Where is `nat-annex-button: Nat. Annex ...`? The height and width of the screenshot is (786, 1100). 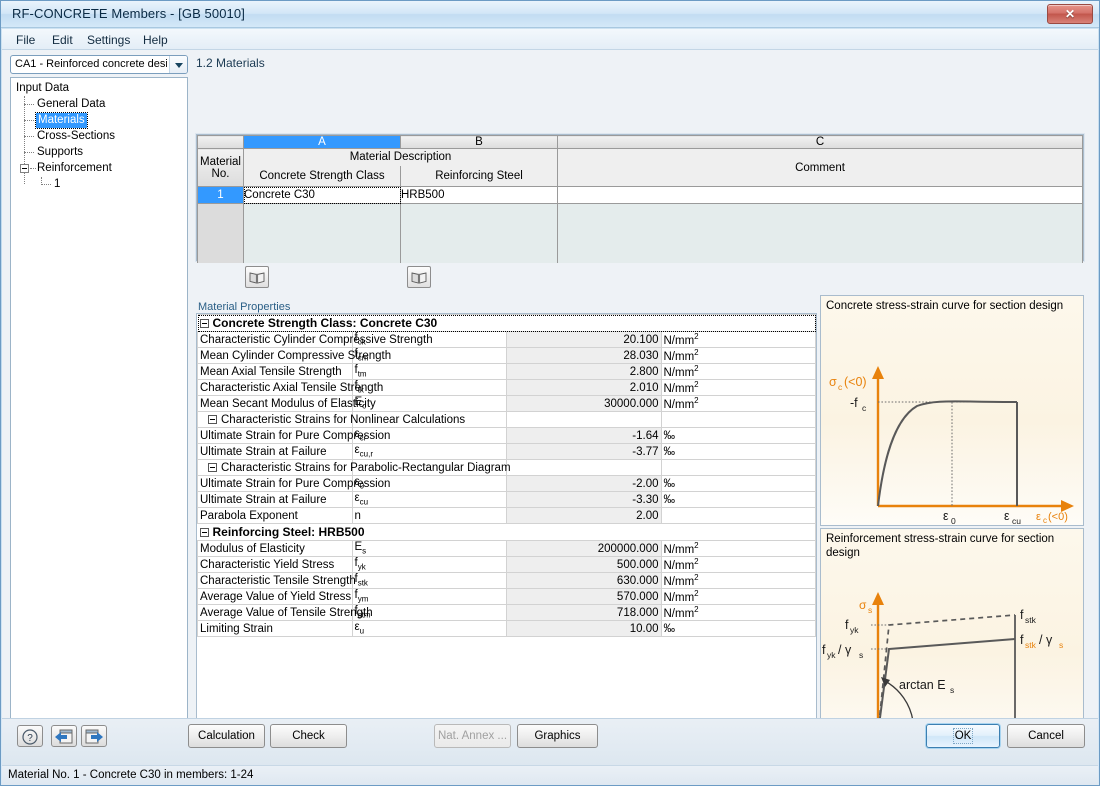 nat-annex-button: Nat. Annex ... is located at coordinates (472, 736).